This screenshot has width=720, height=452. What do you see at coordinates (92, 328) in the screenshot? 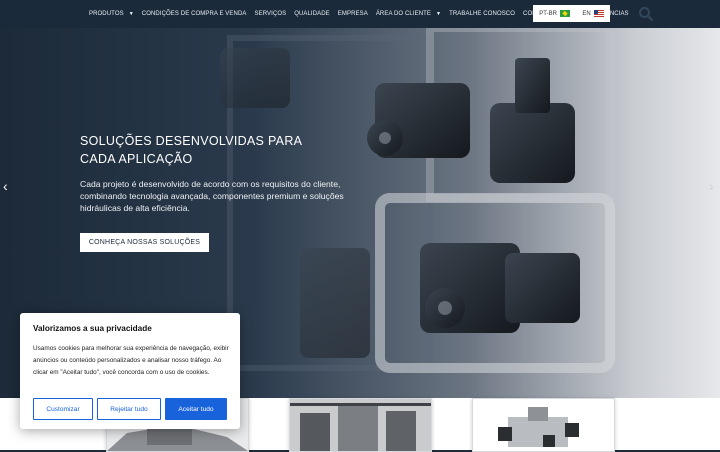
I see `cookie-title: Valorizamos a sua privacidade` at bounding box center [92, 328].